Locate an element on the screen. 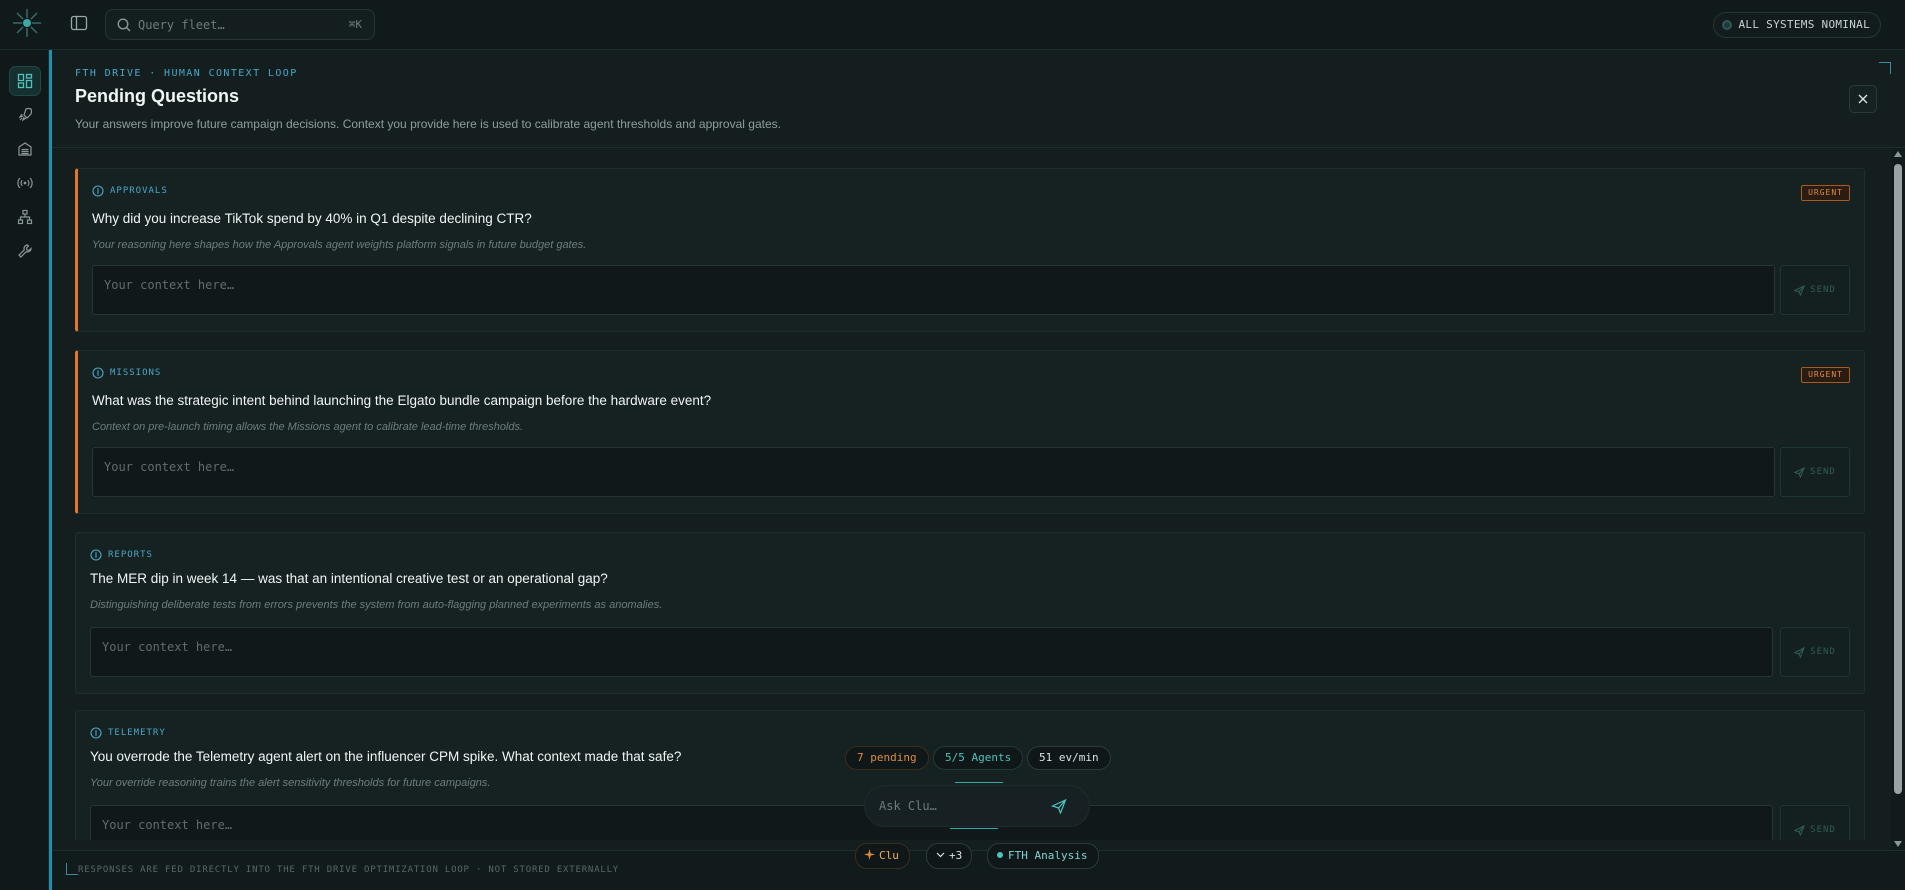  question-category: TELEMETRY is located at coordinates (128, 733).